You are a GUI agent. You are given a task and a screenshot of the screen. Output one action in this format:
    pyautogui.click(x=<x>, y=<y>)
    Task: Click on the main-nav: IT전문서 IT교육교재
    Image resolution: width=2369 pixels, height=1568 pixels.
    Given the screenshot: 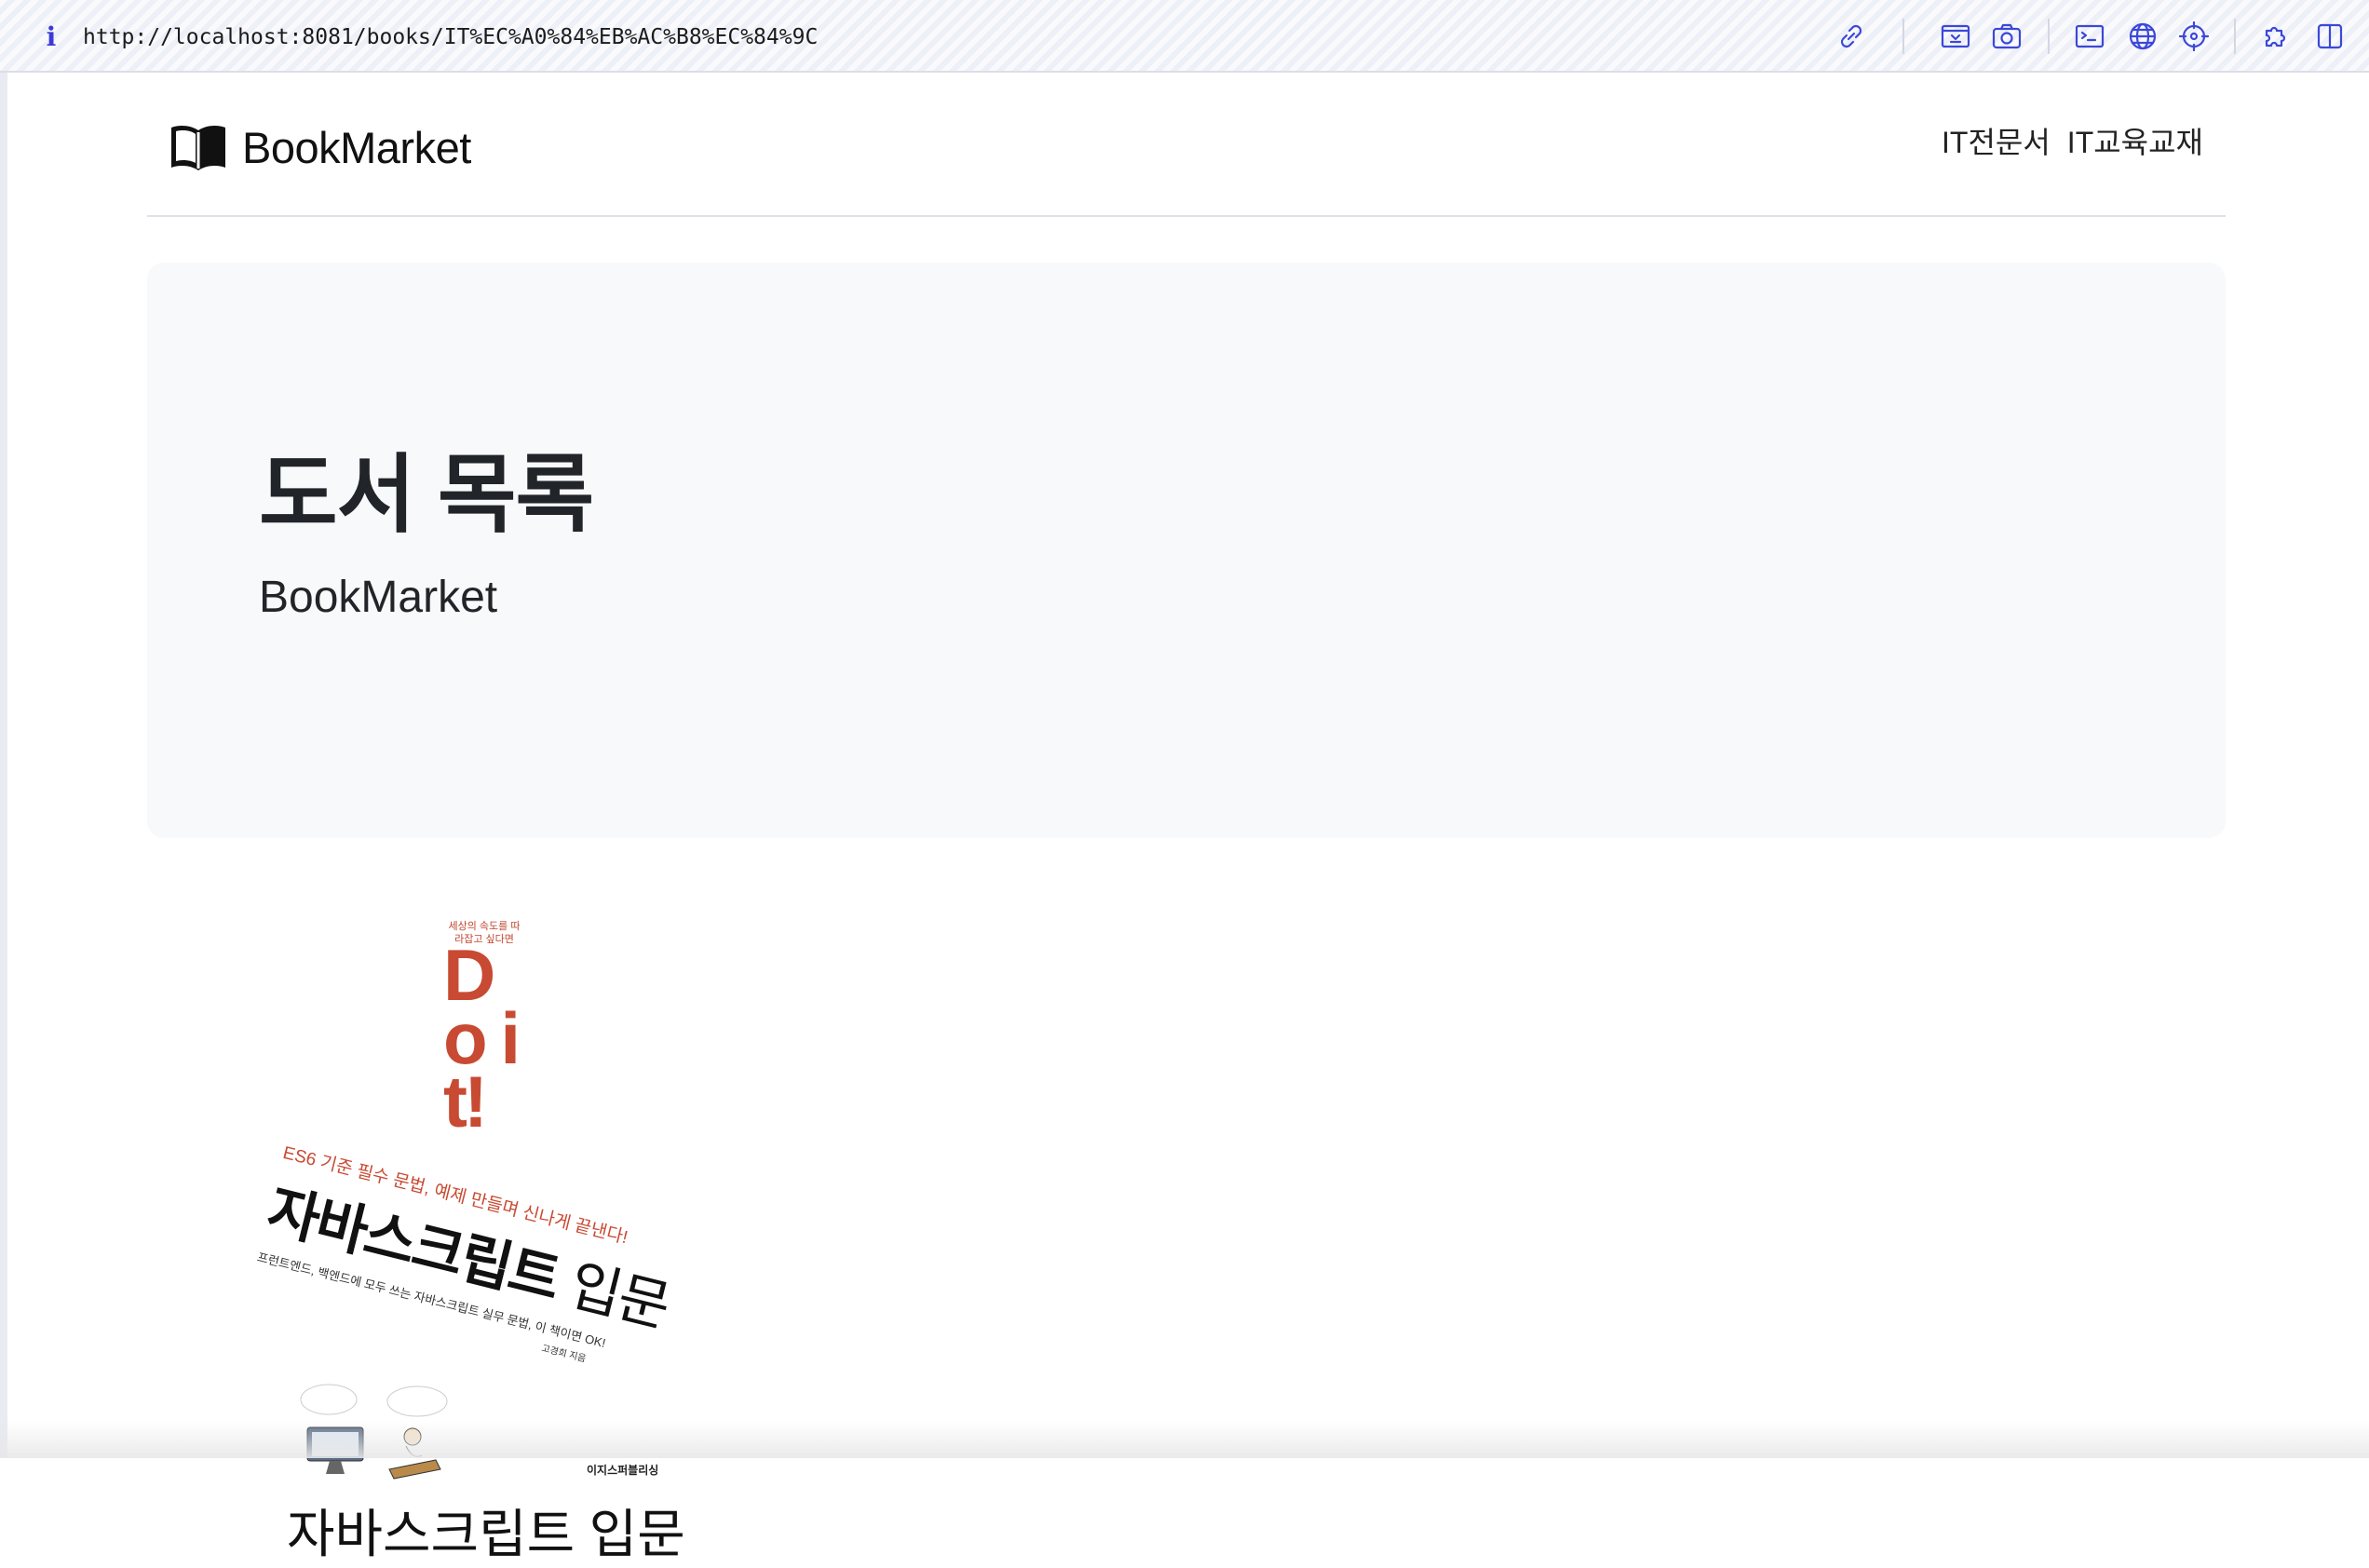 What is the action you would take?
    pyautogui.click(x=2072, y=142)
    